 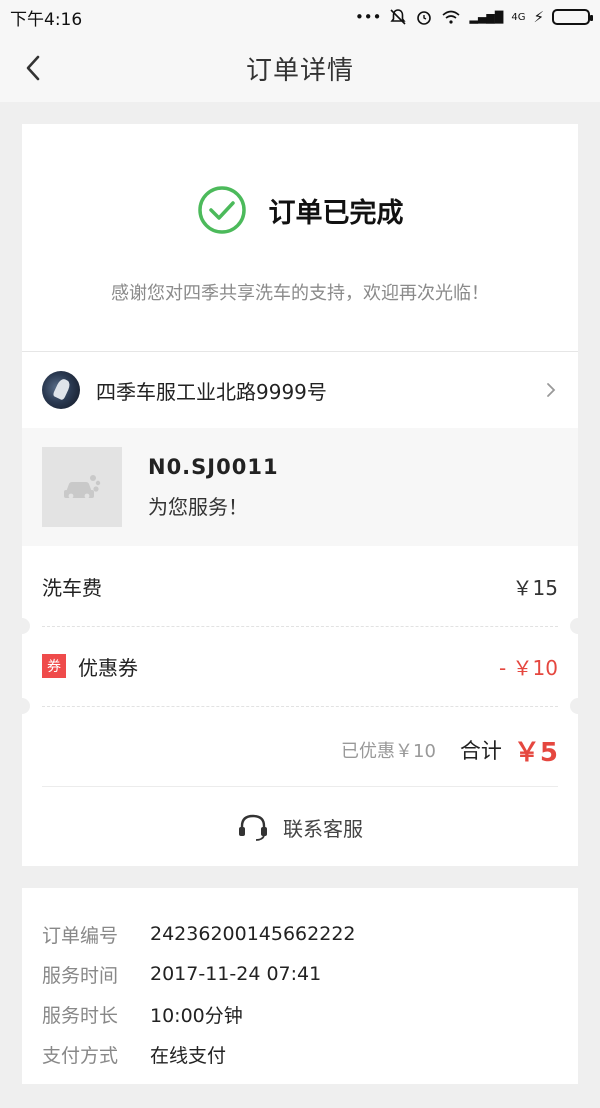 I want to click on order-info-key: 服务时长, so click(x=80, y=1015).